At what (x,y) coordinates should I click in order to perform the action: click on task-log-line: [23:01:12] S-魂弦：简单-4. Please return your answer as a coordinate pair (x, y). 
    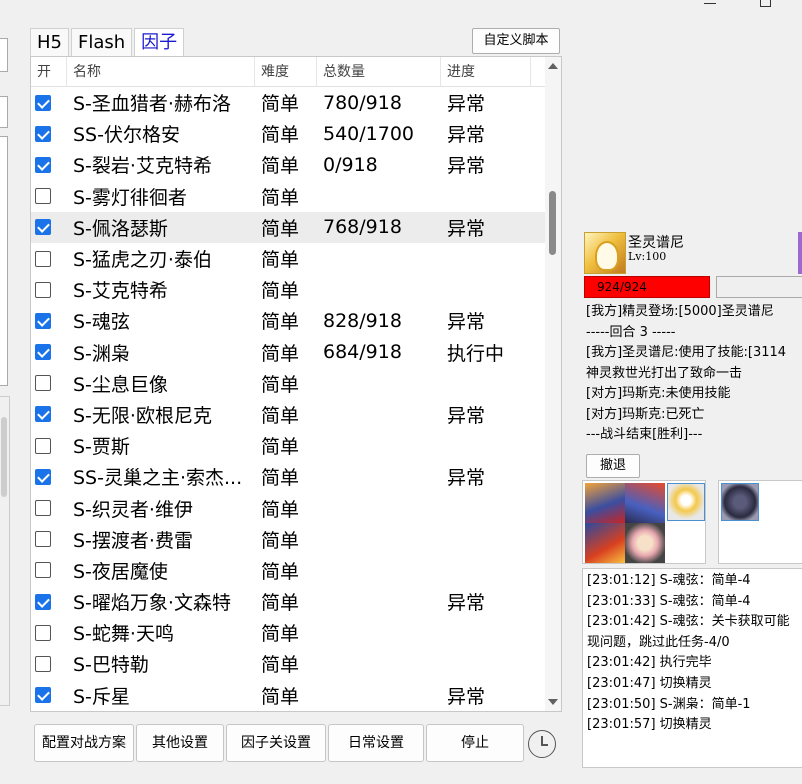
    Looking at the image, I should click on (669, 580).